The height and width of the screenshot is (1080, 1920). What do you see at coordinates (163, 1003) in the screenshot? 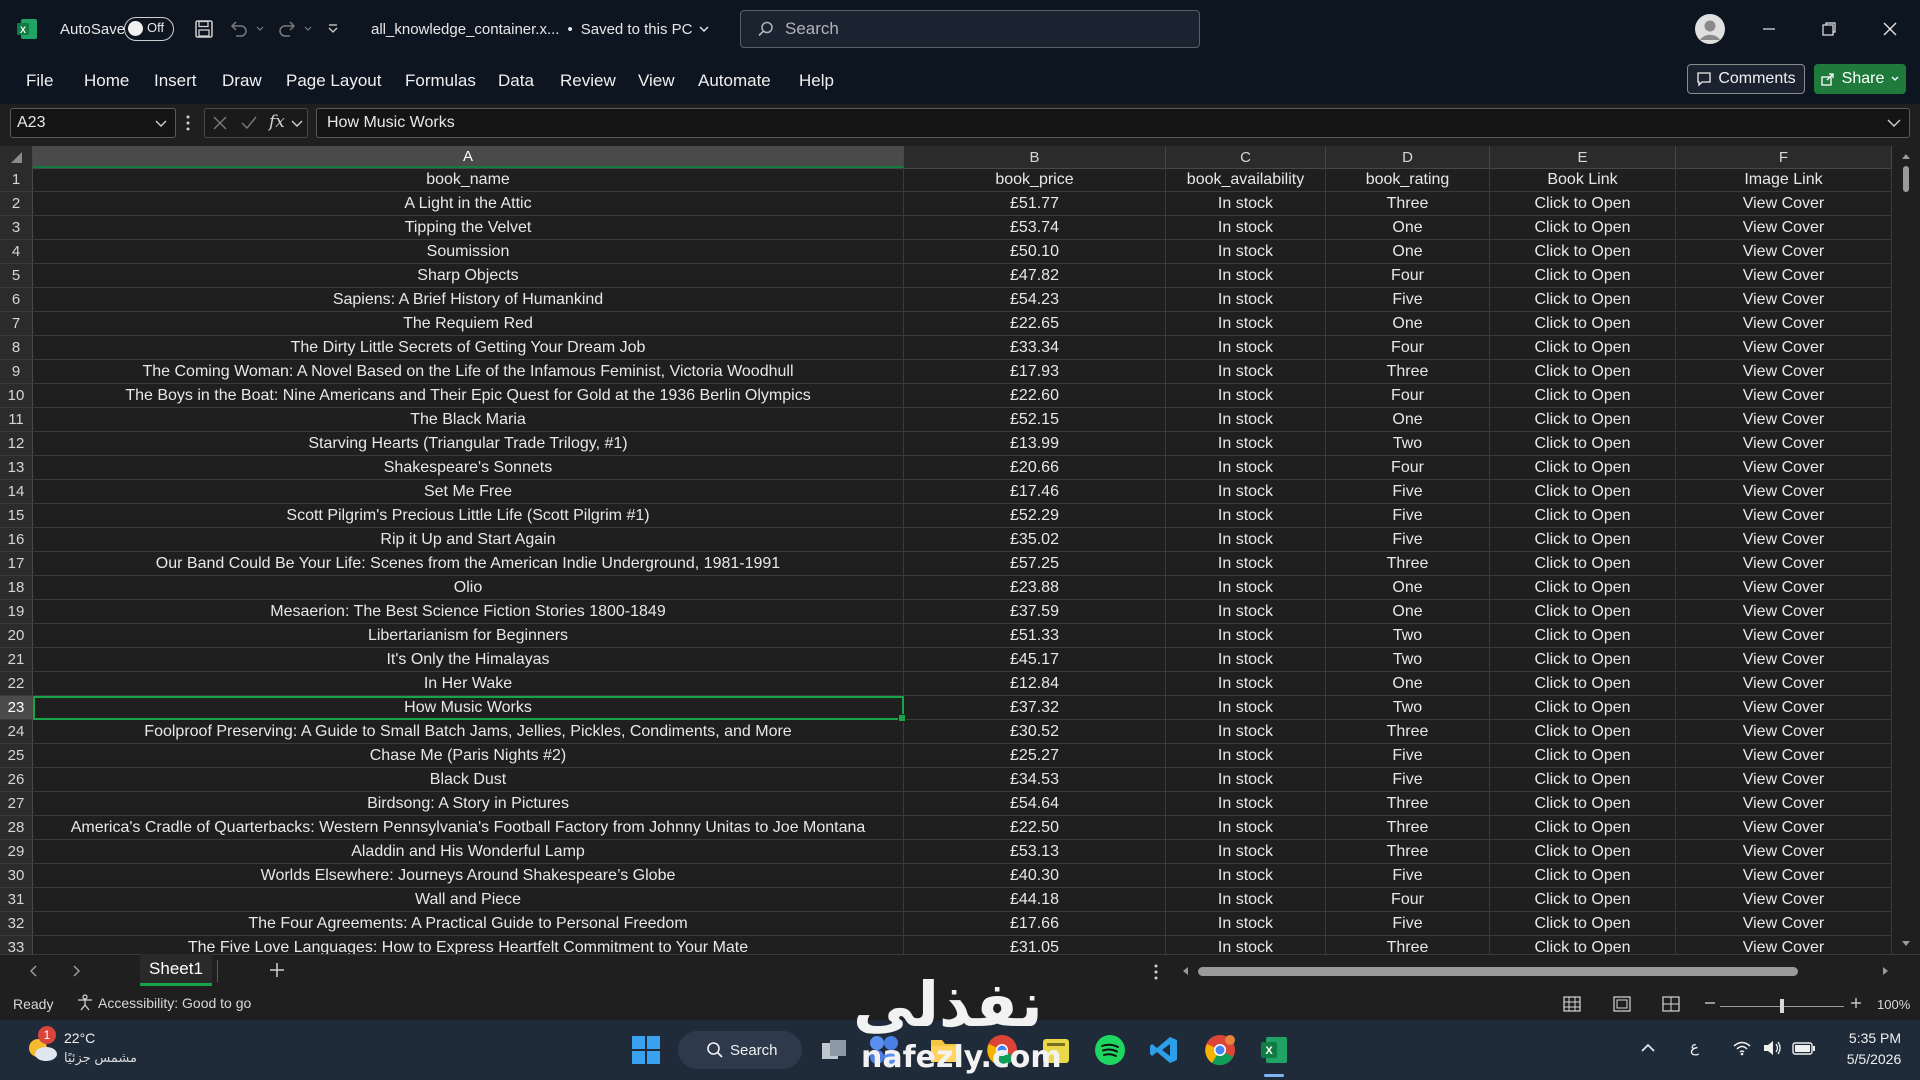
I see `accessibility-checker: Accessibility: Good to go` at bounding box center [163, 1003].